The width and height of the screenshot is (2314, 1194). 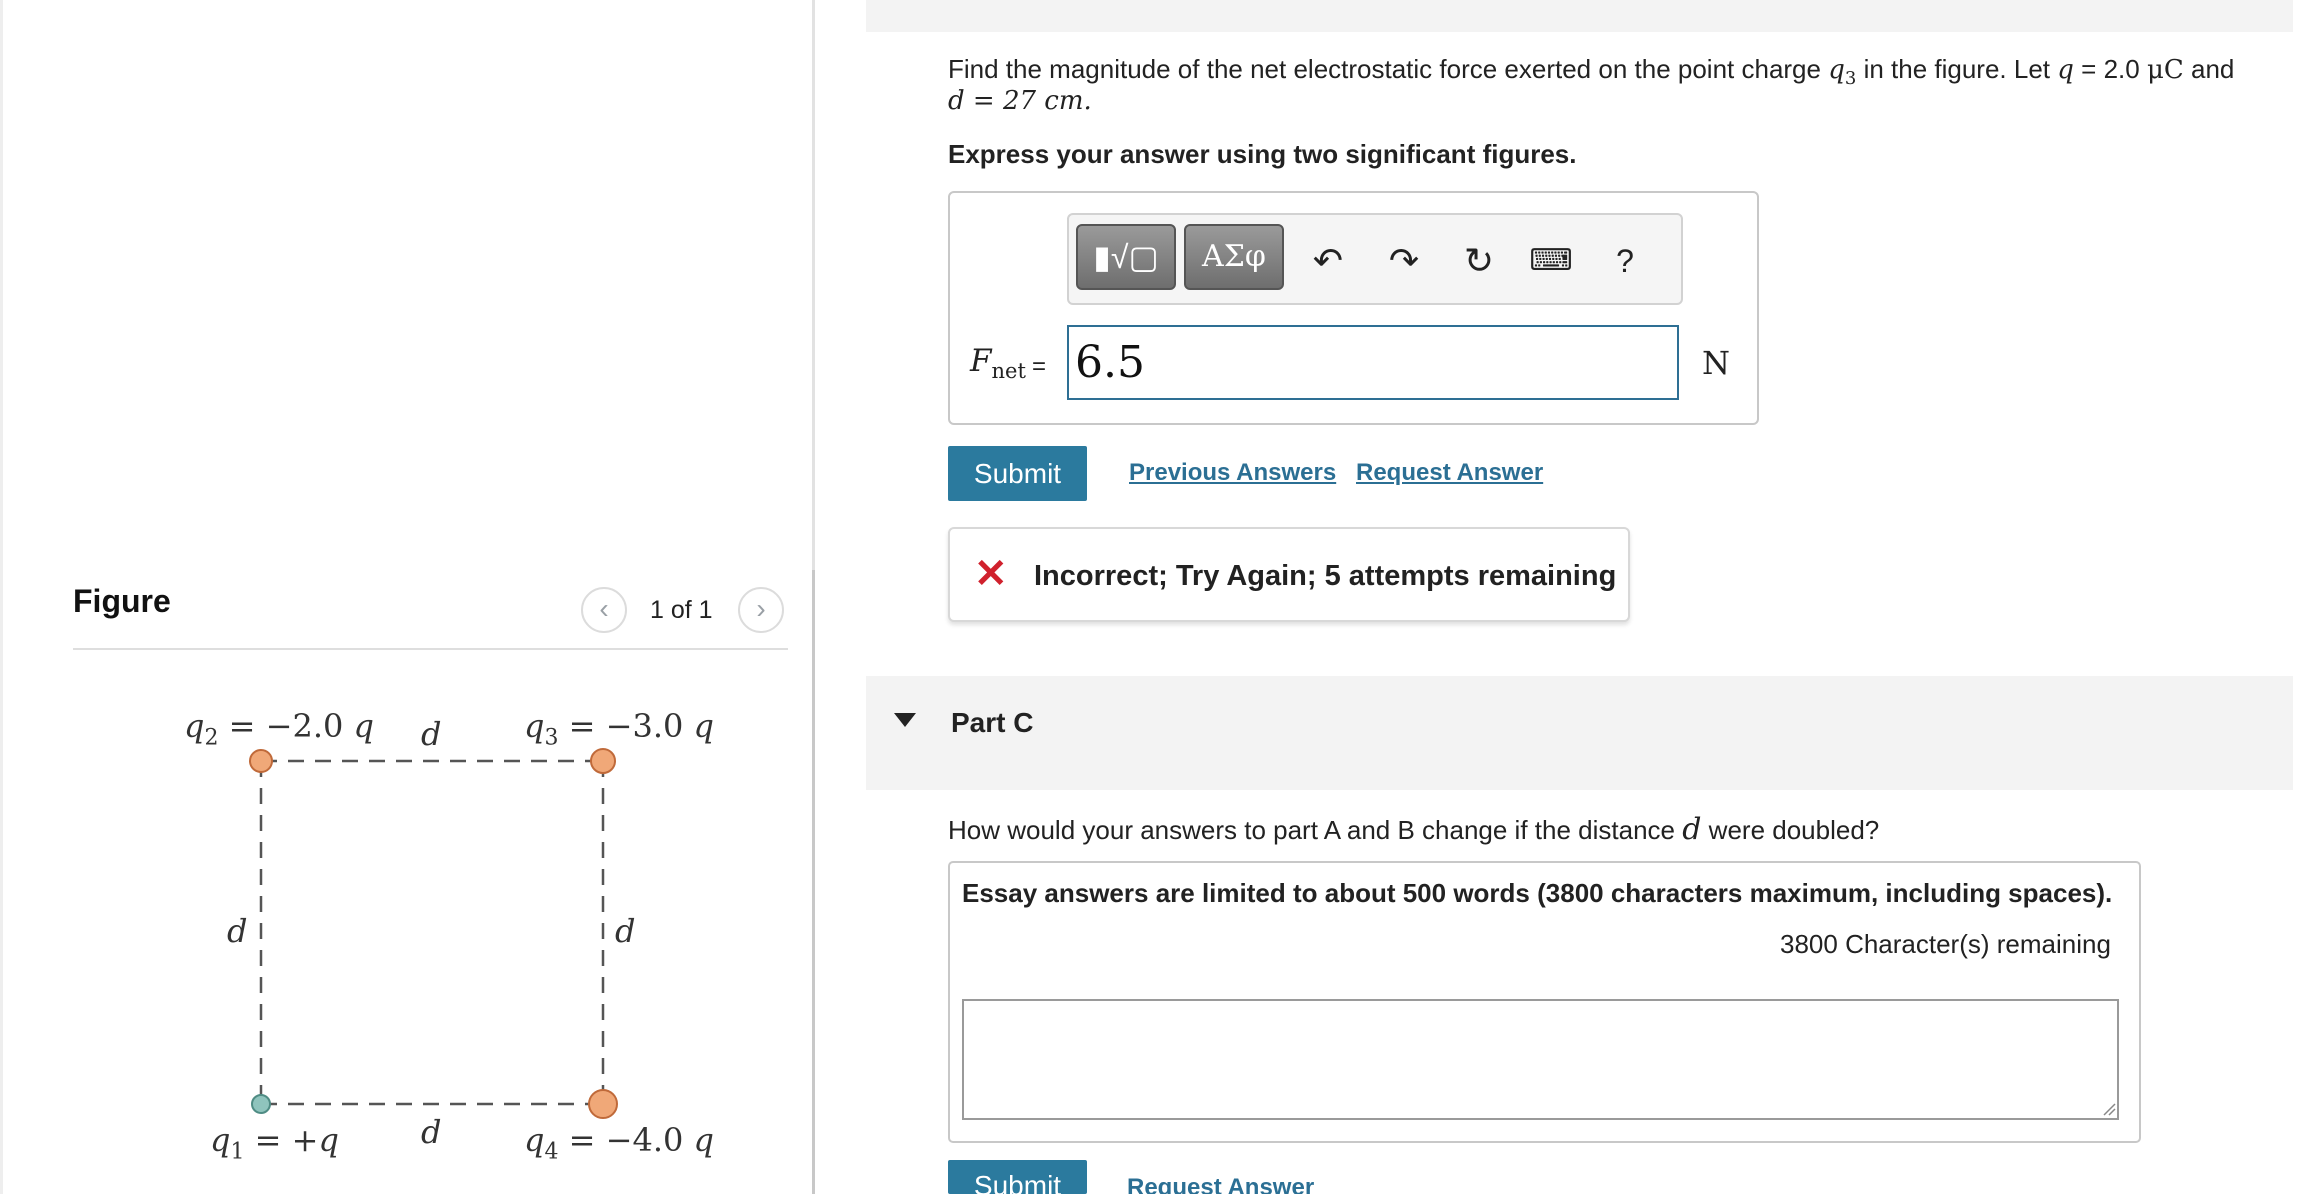 What do you see at coordinates (603, 761) in the screenshot?
I see `charge-q3` at bounding box center [603, 761].